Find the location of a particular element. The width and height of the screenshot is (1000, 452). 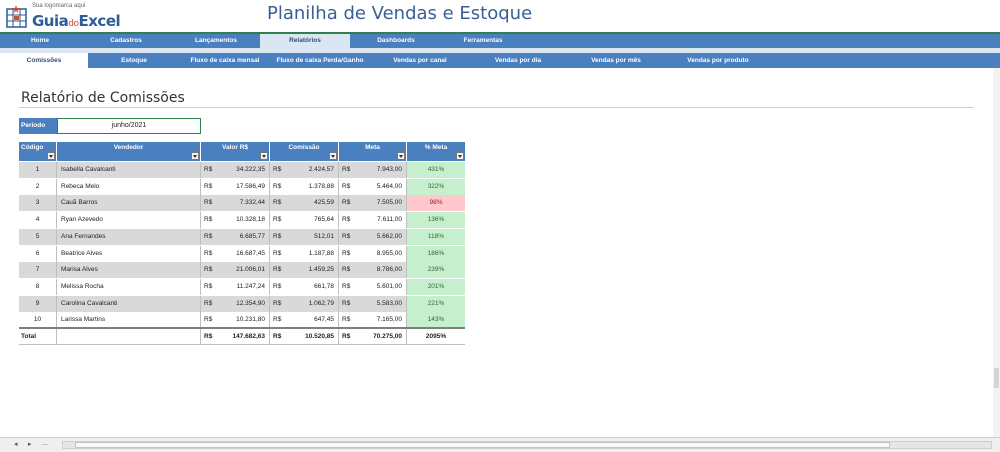

cell-seller: Marisa Alves is located at coordinates (129, 270).